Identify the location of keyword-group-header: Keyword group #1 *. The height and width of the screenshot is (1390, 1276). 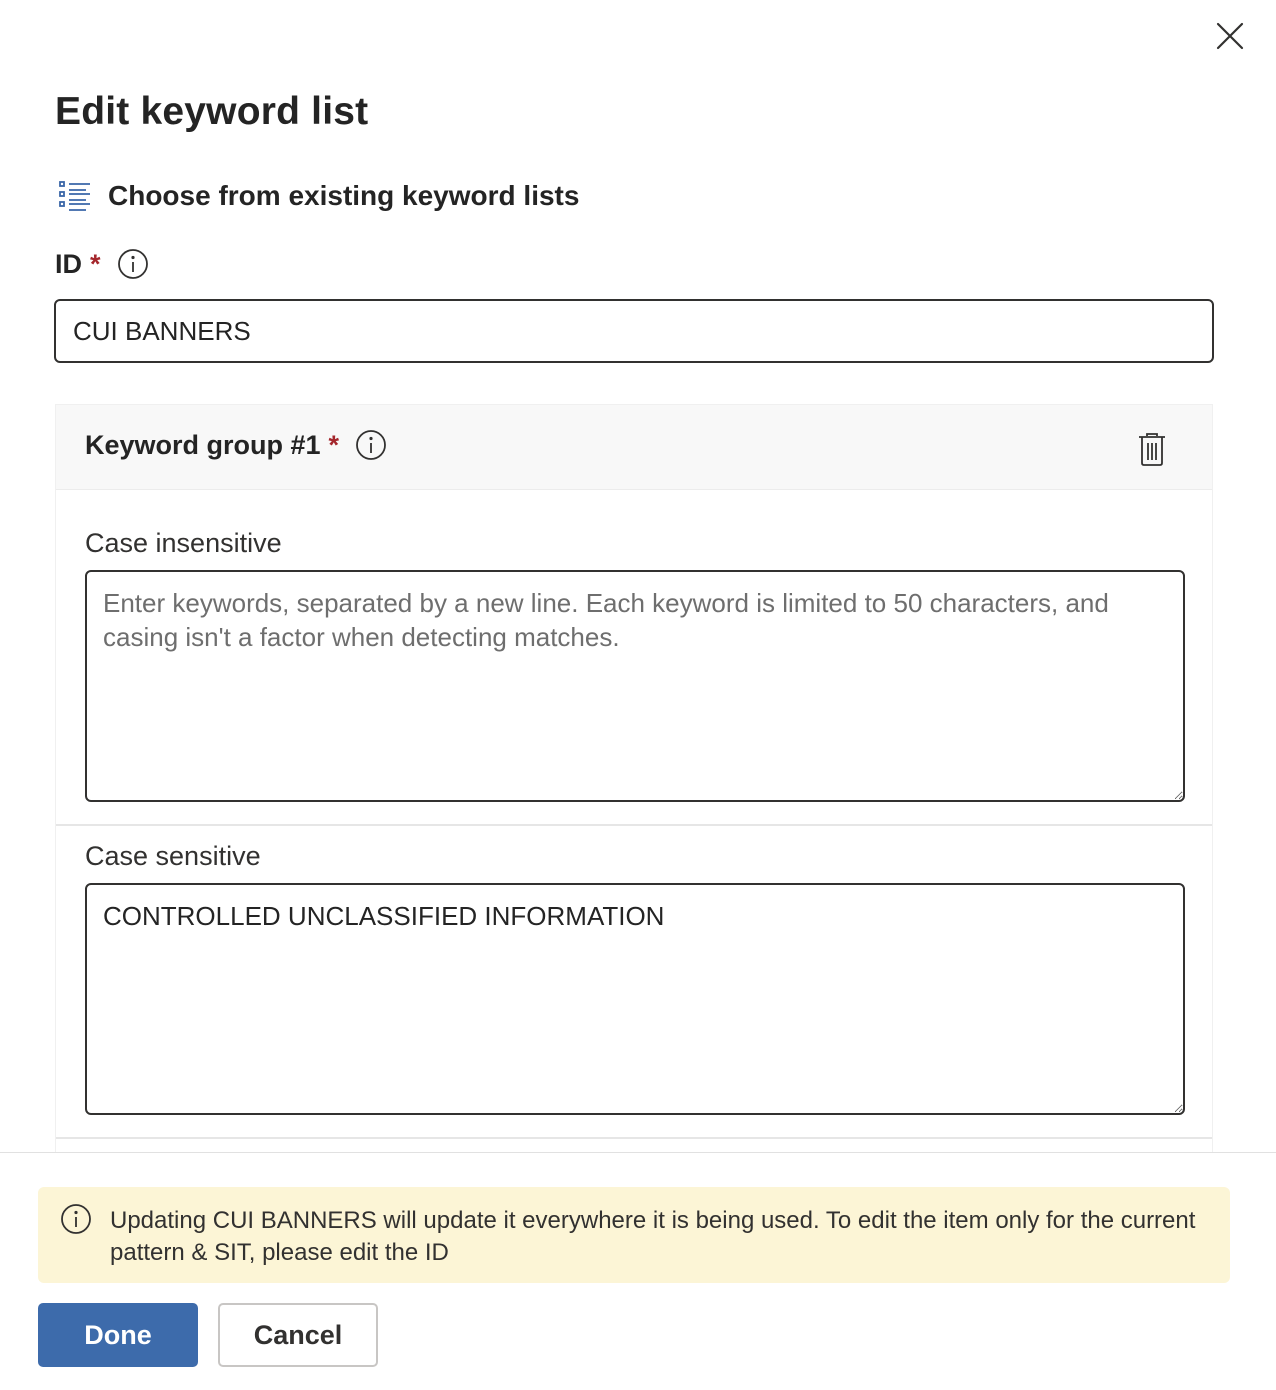
(634, 447).